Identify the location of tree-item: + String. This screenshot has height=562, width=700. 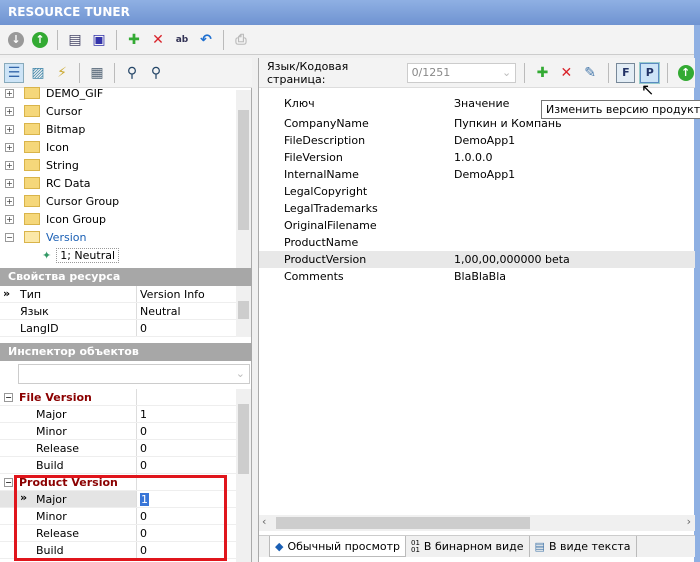
(39, 165).